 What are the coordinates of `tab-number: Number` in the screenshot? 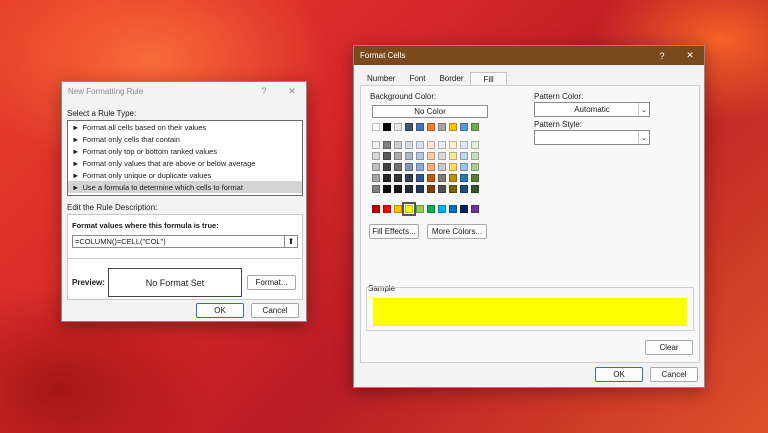 It's located at (381, 78).